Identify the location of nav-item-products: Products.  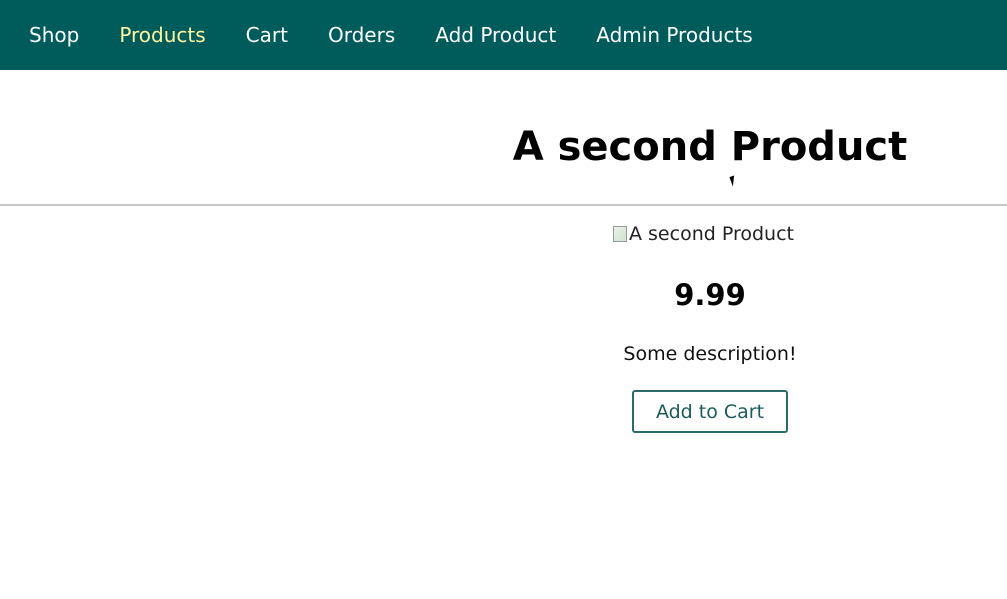
(162, 35).